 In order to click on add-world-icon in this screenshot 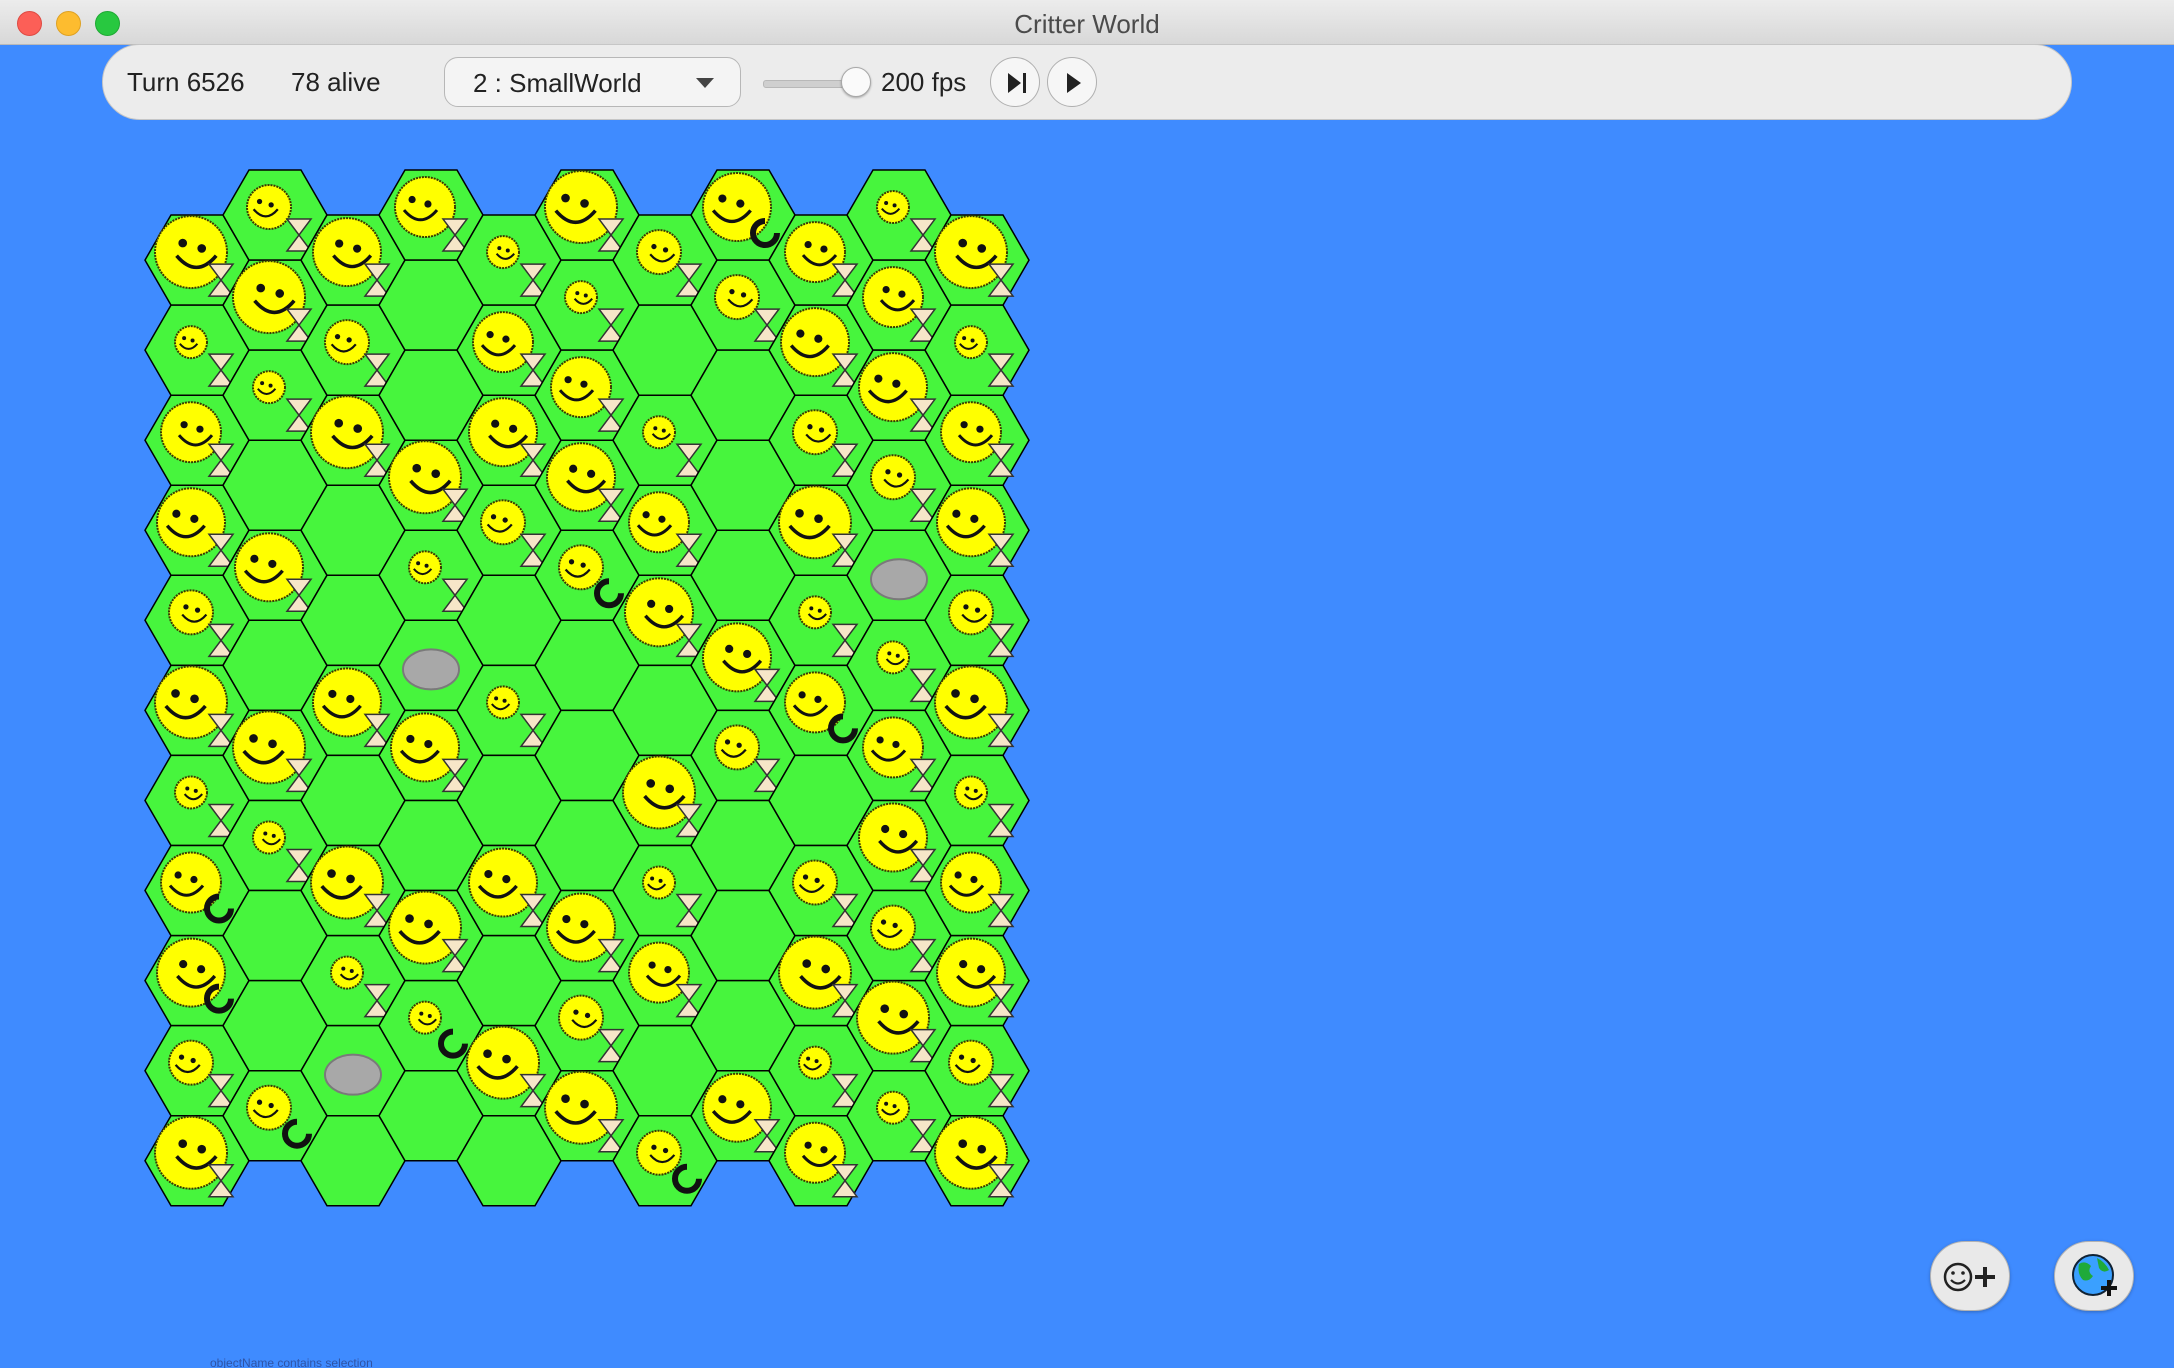, I will do `click(2094, 1275)`.